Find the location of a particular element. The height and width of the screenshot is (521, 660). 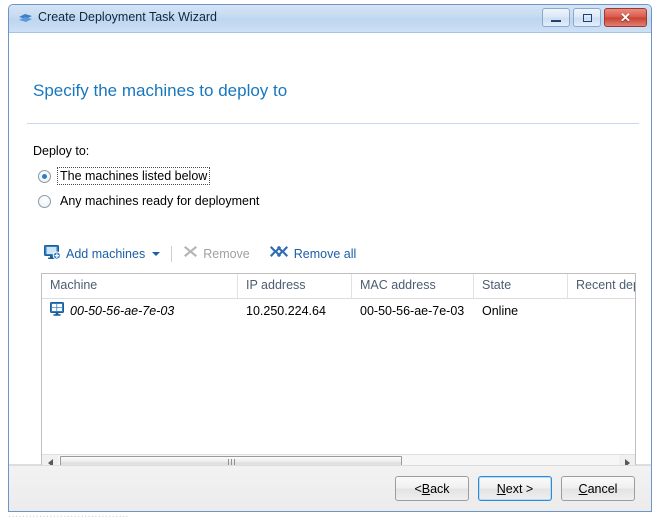

back-button-prefix: < is located at coordinates (418, 488).